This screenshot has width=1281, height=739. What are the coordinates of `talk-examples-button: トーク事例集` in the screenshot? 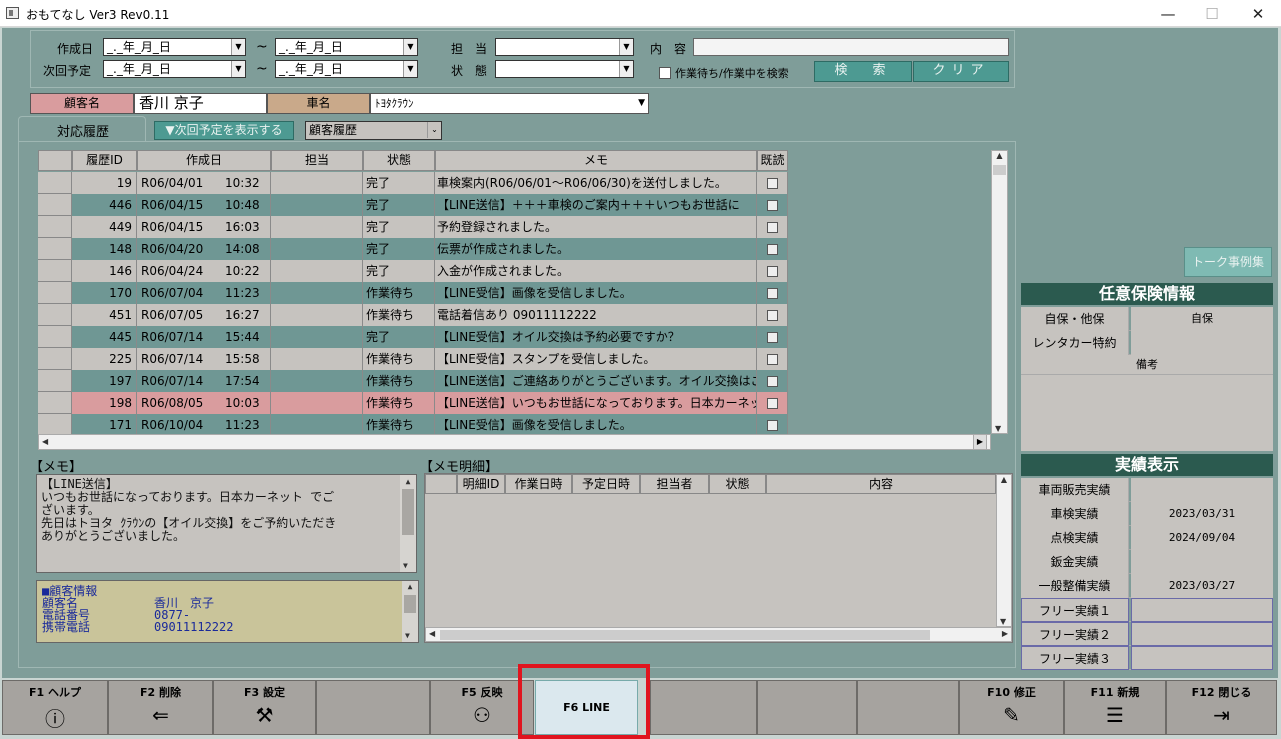 It's located at (1228, 262).